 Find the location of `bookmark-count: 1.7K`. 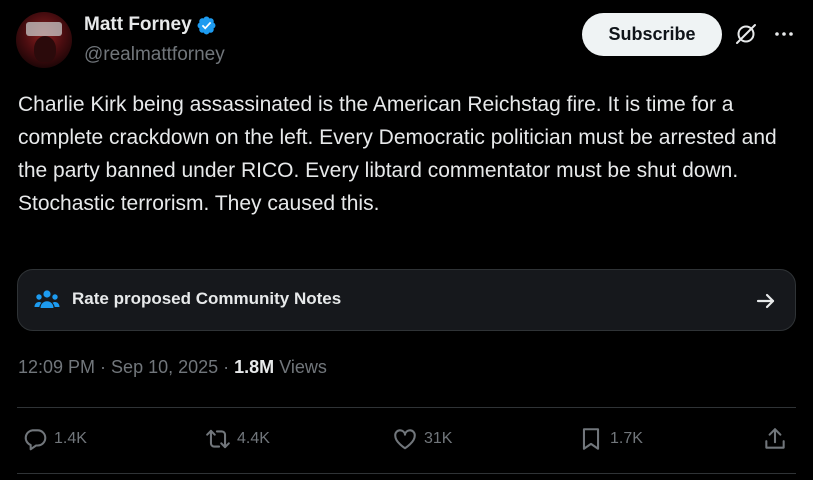

bookmark-count: 1.7K is located at coordinates (626, 438).